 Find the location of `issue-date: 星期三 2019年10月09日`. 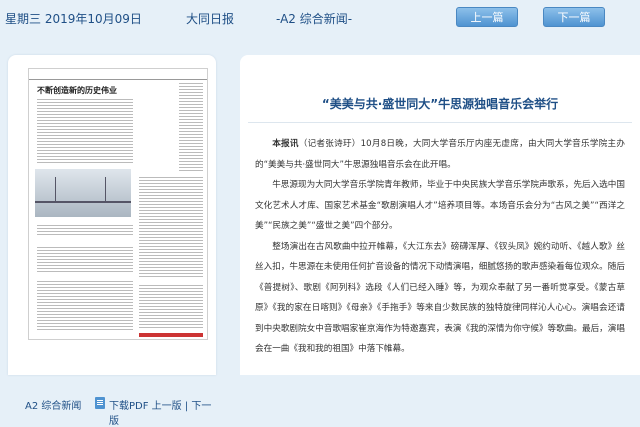

issue-date: 星期三 2019年10月09日 is located at coordinates (73, 19).